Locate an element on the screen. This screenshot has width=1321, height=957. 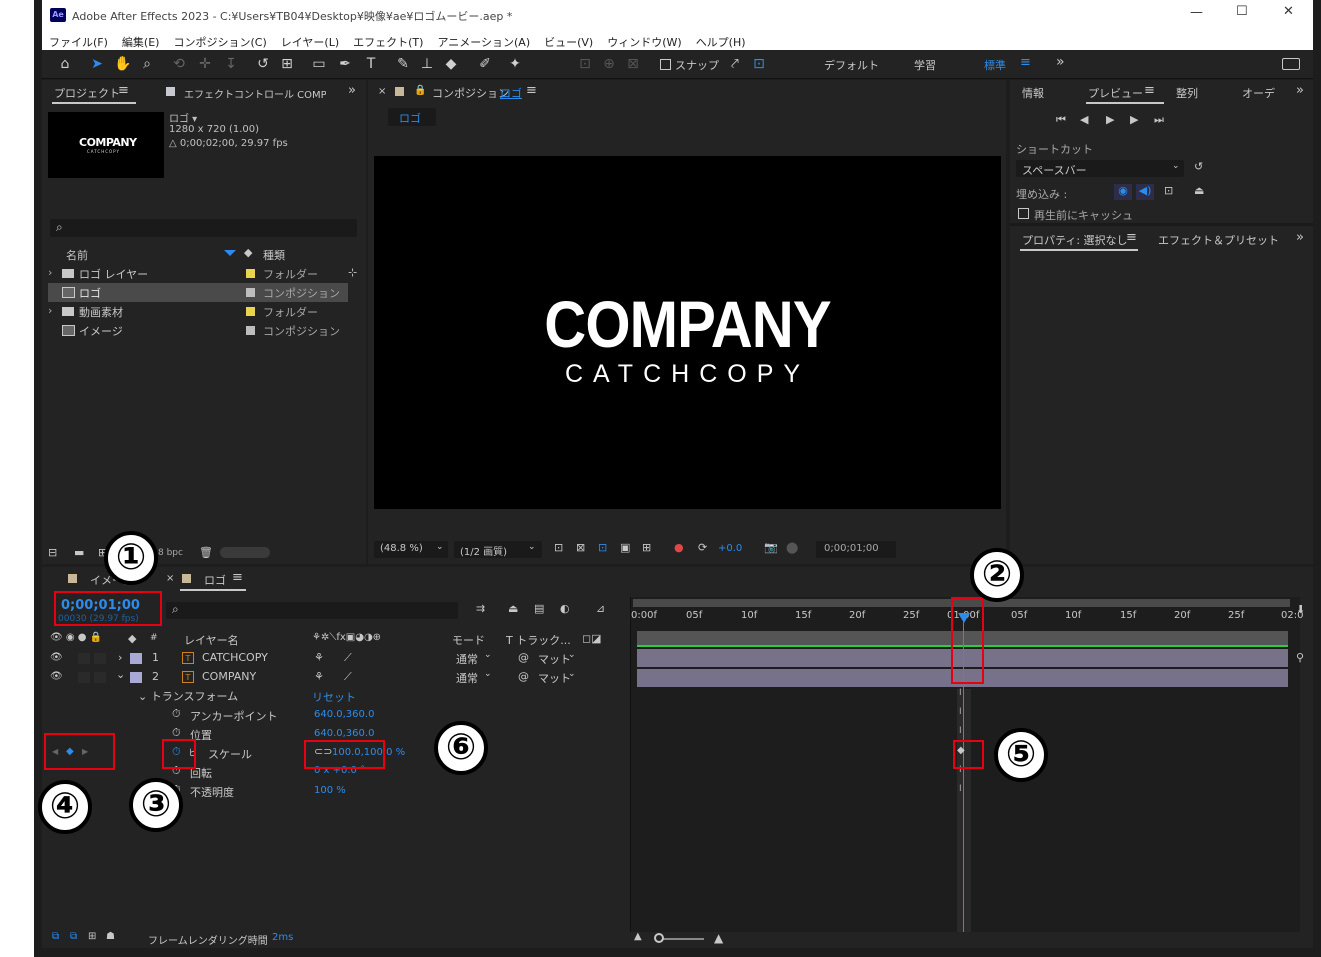
project-menu-icon: ≡ is located at coordinates (123, 90).